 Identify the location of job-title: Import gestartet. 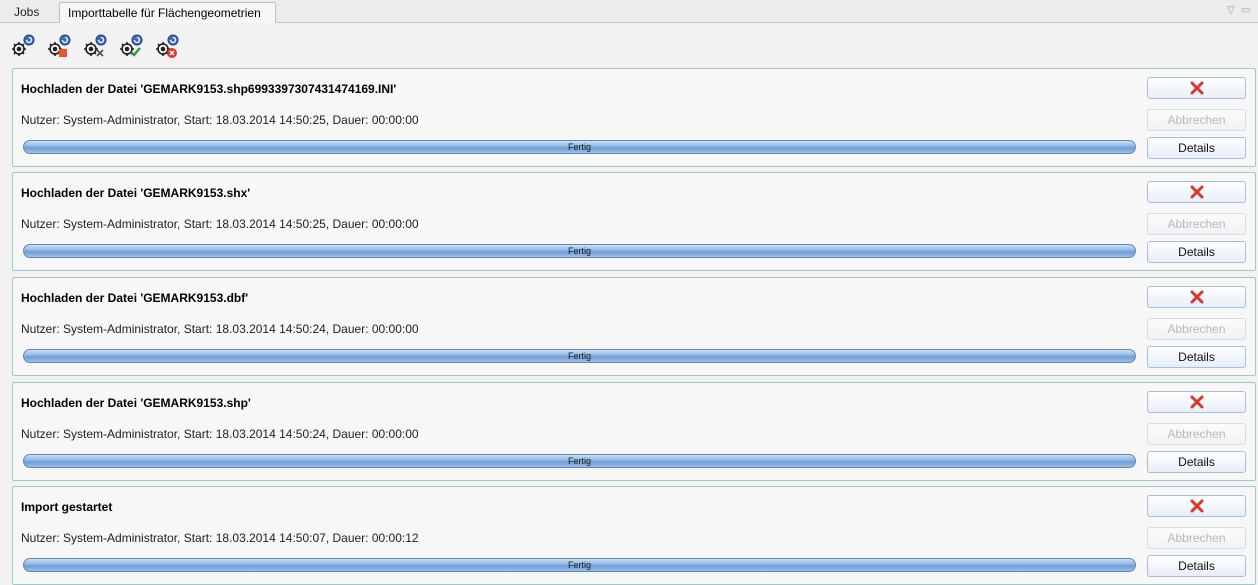
(67, 507).